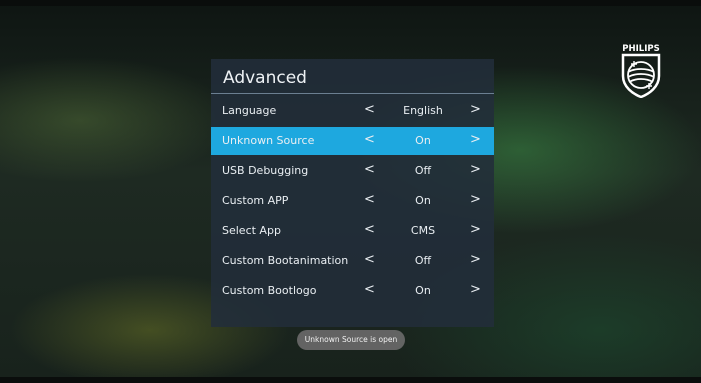  Describe the element at coordinates (350, 380) in the screenshot. I see `screen-bottom-border` at that location.